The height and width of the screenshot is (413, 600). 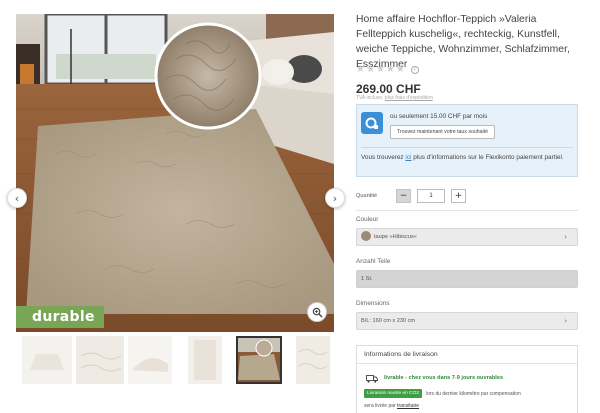 I want to click on dimensions-value: B/L: 160 cm x 230 cm, so click(x=388, y=321).